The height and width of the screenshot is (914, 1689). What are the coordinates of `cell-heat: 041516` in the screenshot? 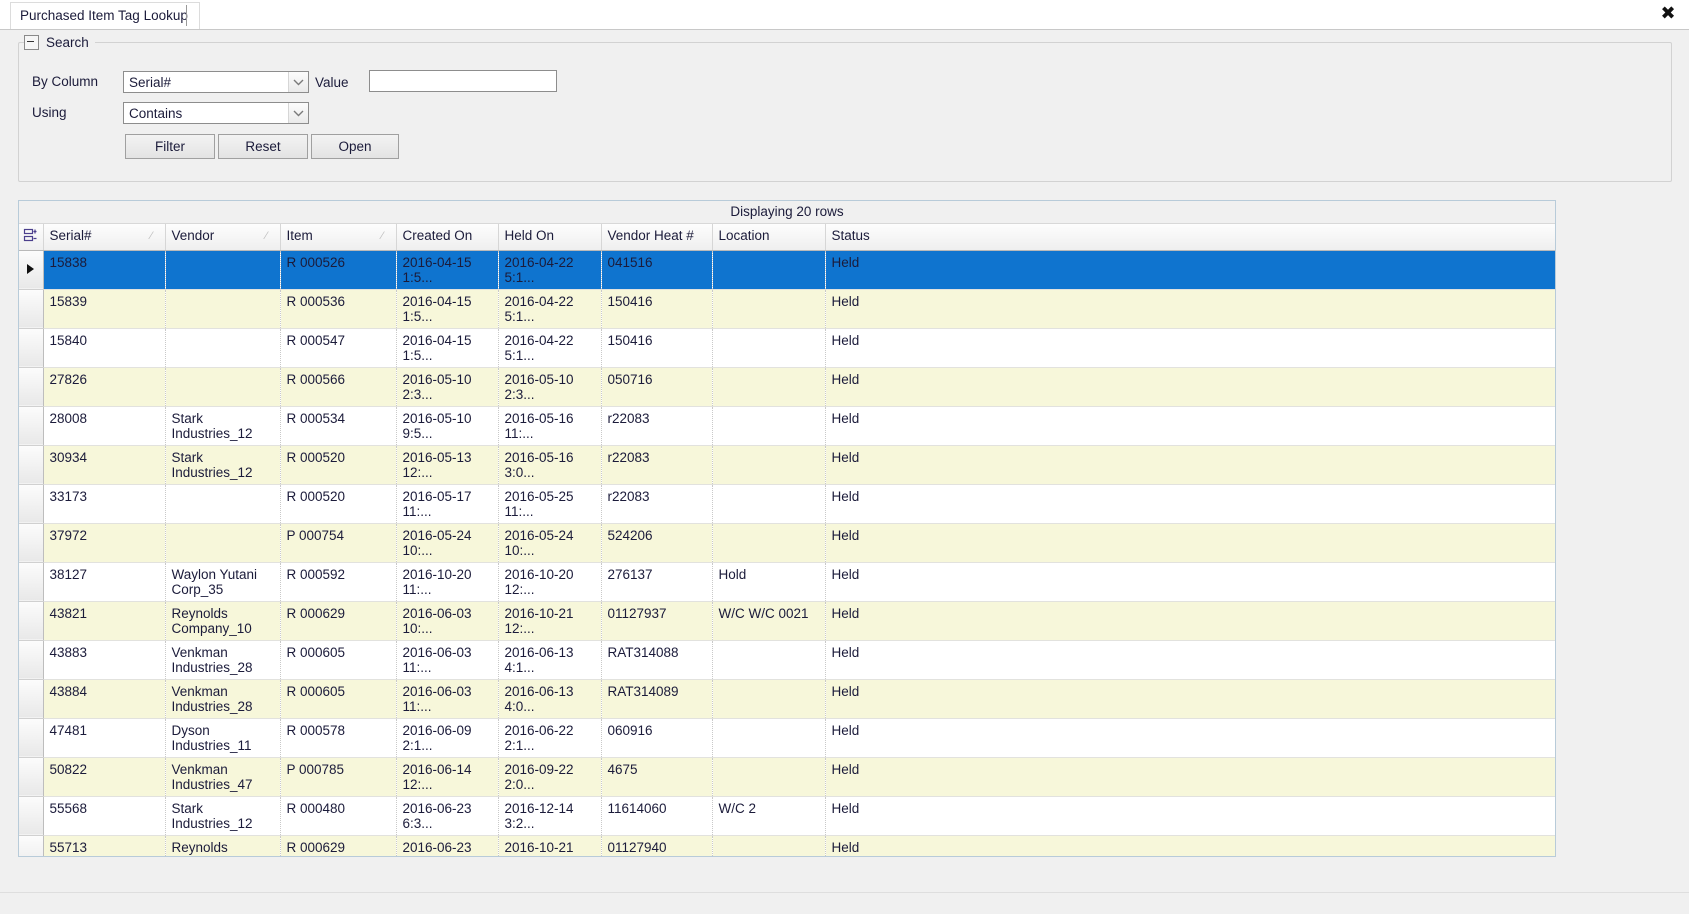 It's located at (657, 270).